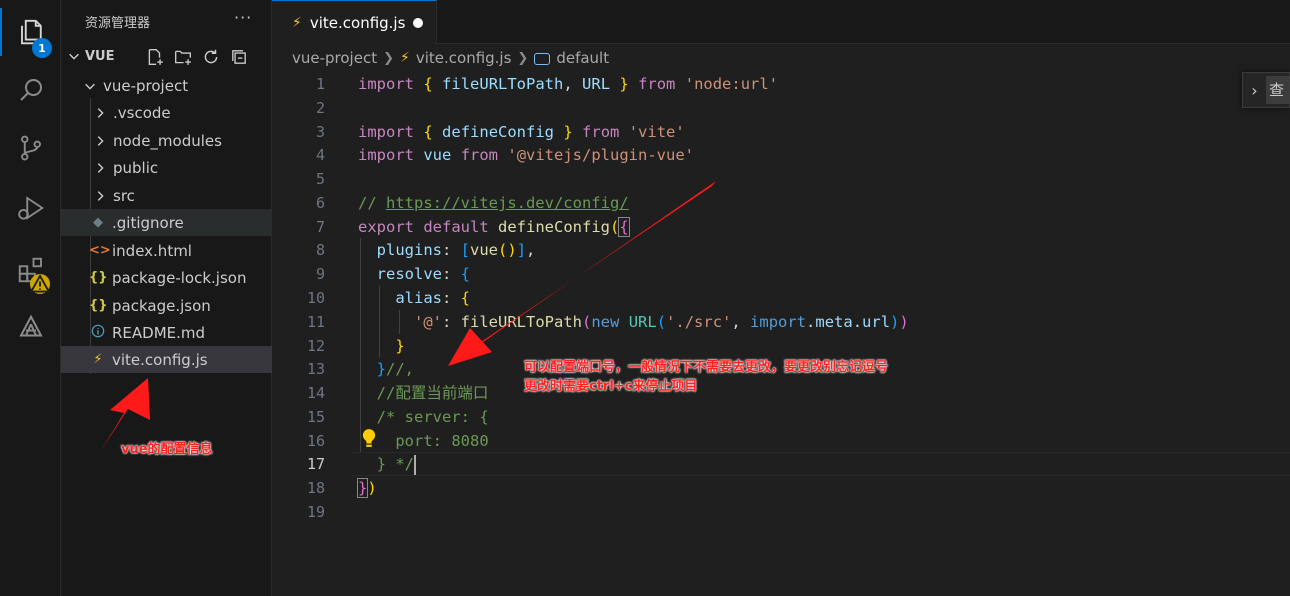  What do you see at coordinates (100, 56) in the screenshot?
I see `workspace-label: VUE` at bounding box center [100, 56].